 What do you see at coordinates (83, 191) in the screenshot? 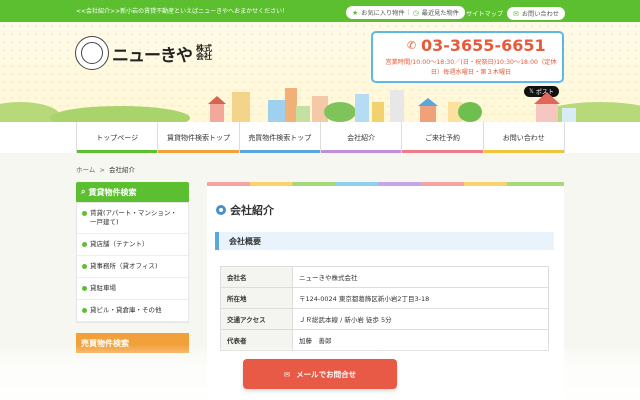
I see `search-icon: ⌕` at bounding box center [83, 191].